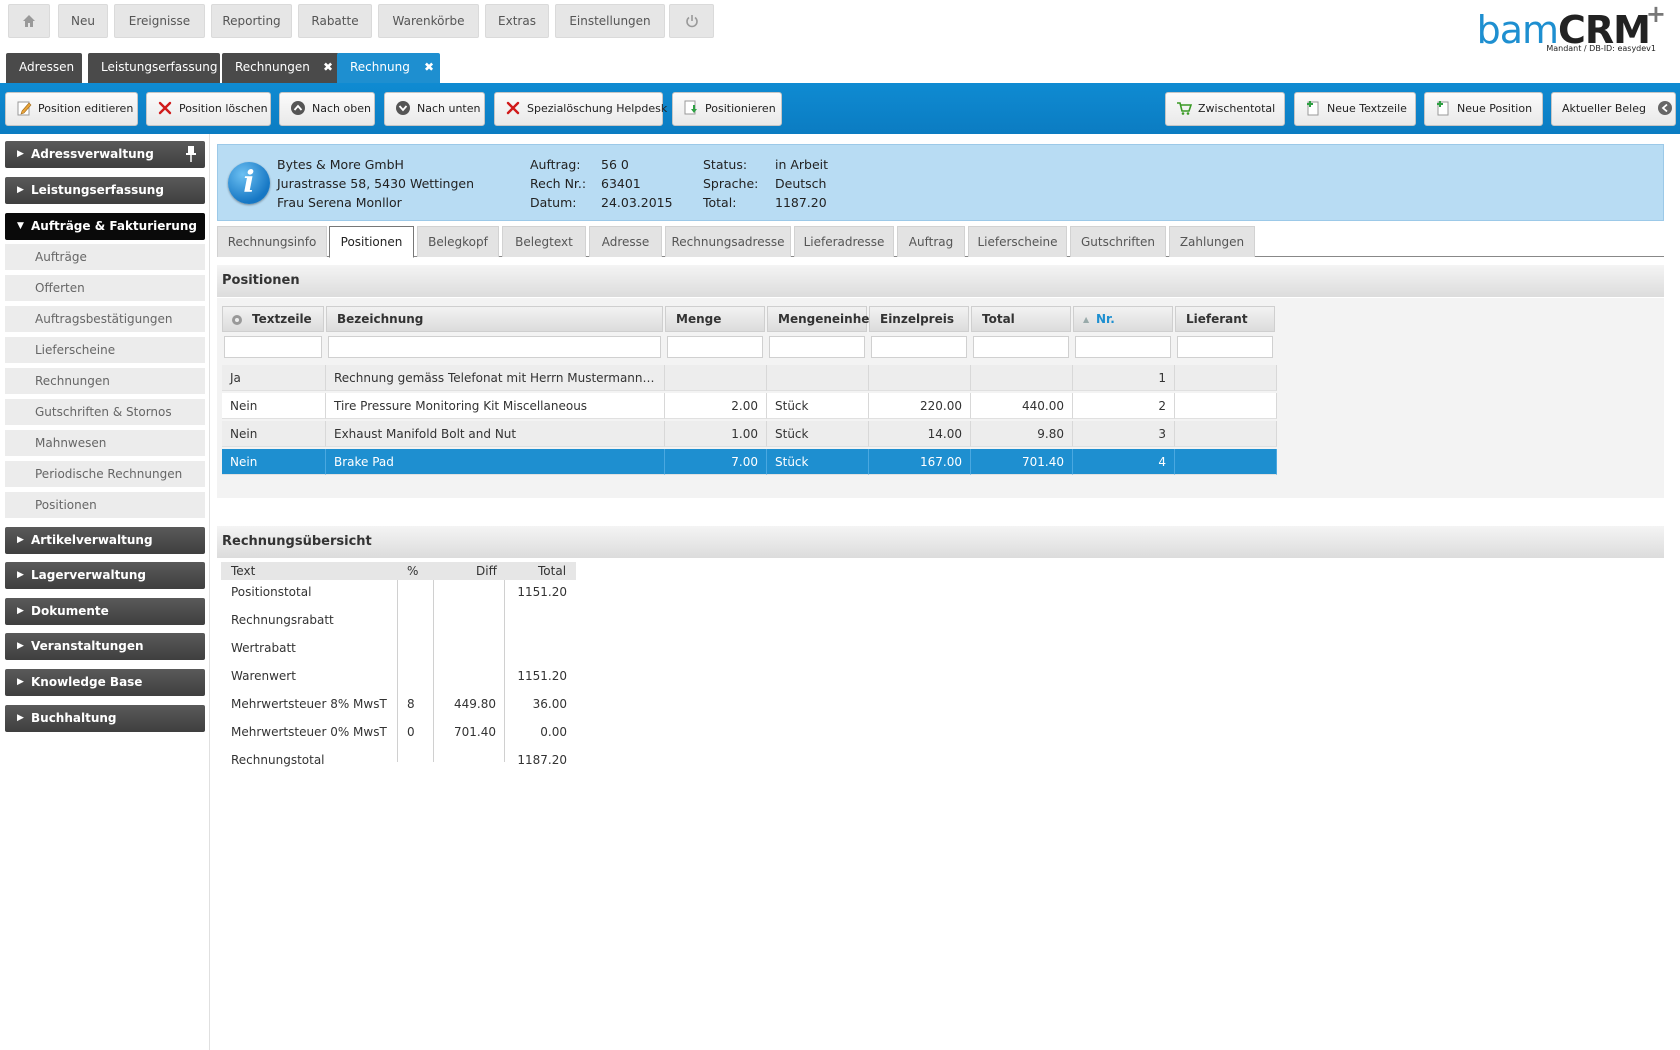 This screenshot has width=1680, height=1050. I want to click on caret-down-icon: ▼, so click(20, 226).